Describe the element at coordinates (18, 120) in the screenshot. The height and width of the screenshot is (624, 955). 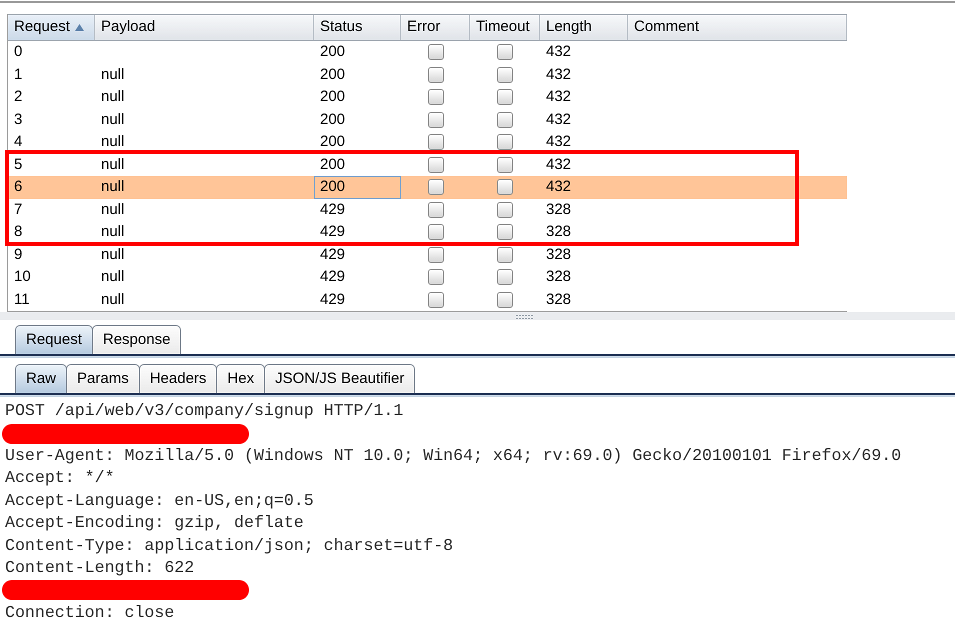
I see `table-cell-text: 3` at that location.